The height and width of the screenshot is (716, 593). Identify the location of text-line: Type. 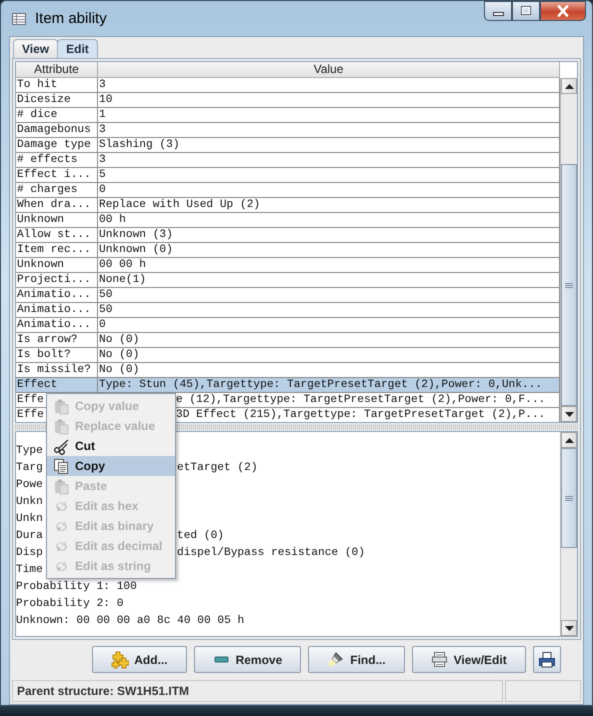
(29, 451).